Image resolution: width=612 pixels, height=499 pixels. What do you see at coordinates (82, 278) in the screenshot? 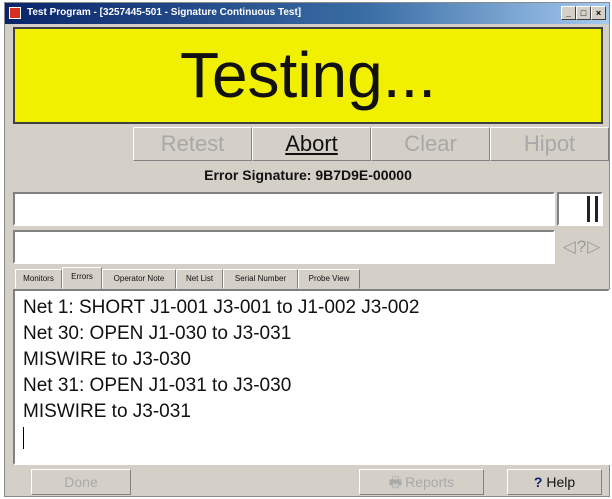
I see `tab-errors: Errors` at bounding box center [82, 278].